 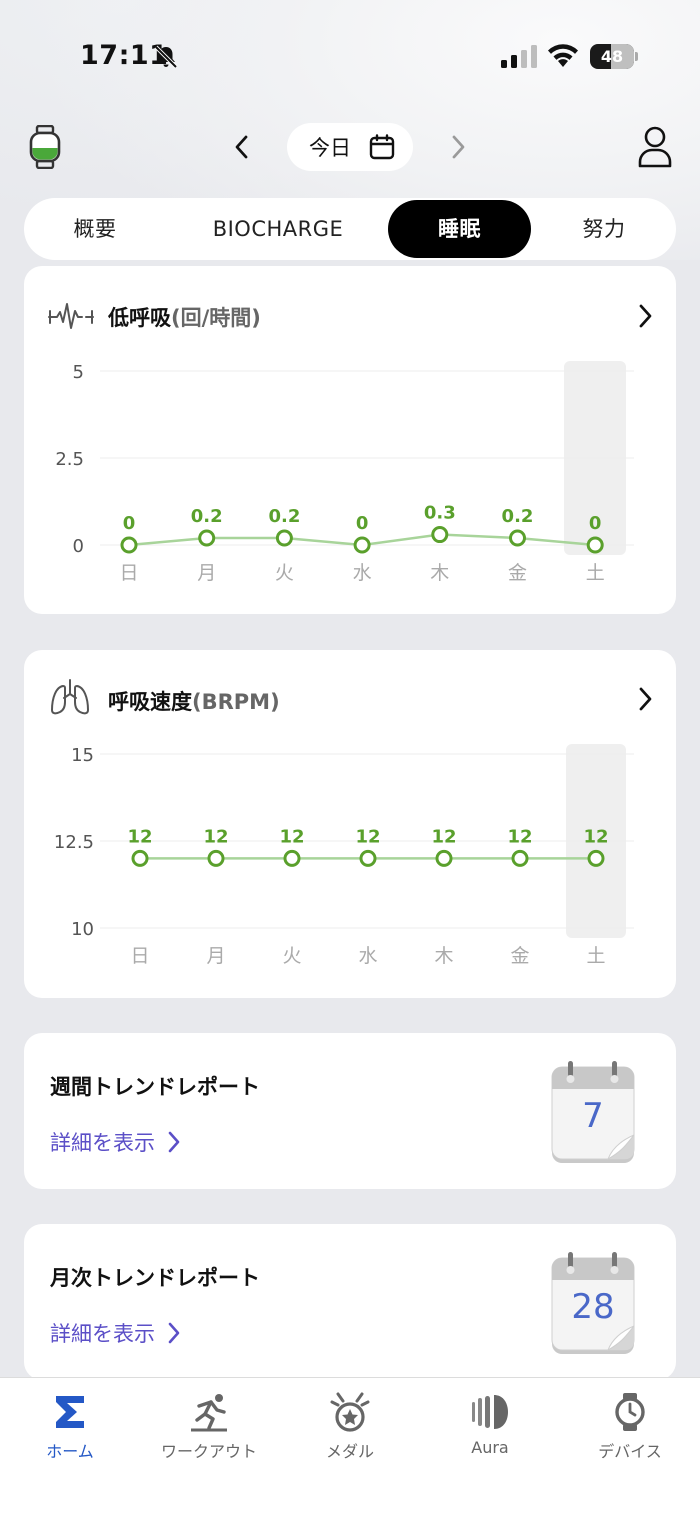 I want to click on nav-devices: デバイス, so click(x=630, y=1432).